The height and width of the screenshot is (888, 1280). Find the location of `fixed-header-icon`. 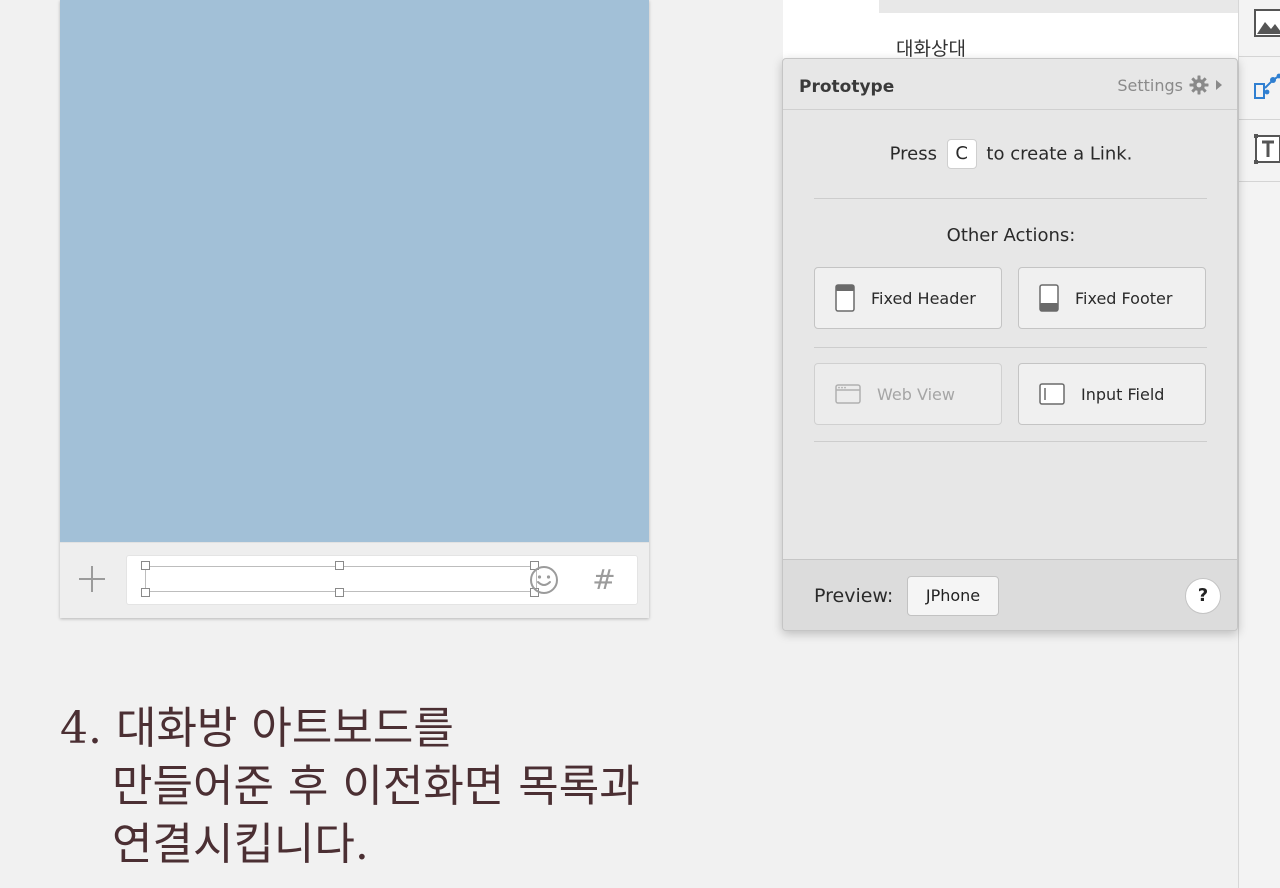

fixed-header-icon is located at coordinates (845, 298).